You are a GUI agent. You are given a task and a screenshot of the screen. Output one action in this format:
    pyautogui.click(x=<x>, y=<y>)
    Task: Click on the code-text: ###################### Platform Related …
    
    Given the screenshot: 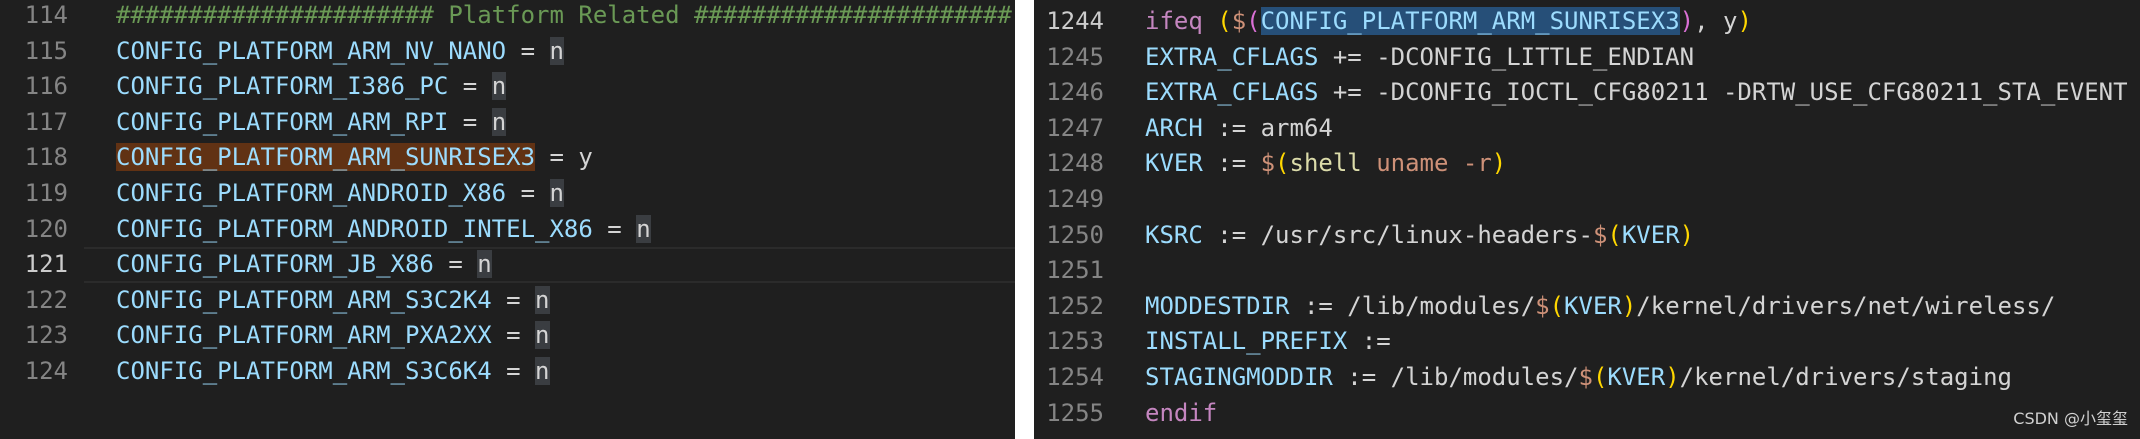 What is the action you would take?
    pyautogui.click(x=564, y=17)
    